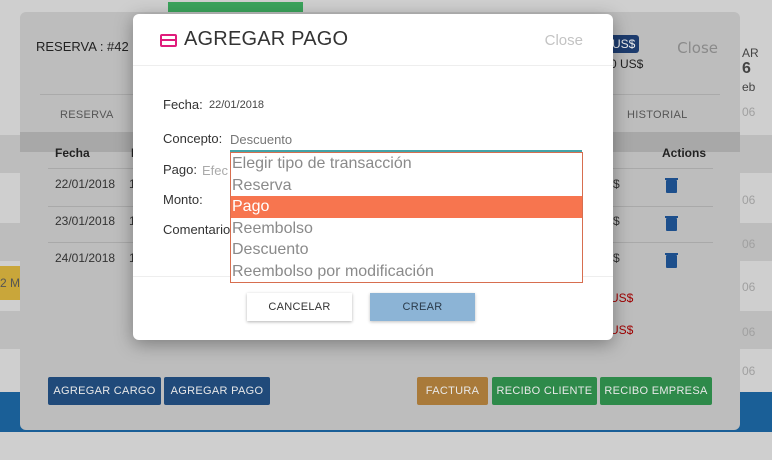 The height and width of the screenshot is (460, 772). What do you see at coordinates (10, 283) in the screenshot?
I see `background-calendar-cell: 2 M` at bounding box center [10, 283].